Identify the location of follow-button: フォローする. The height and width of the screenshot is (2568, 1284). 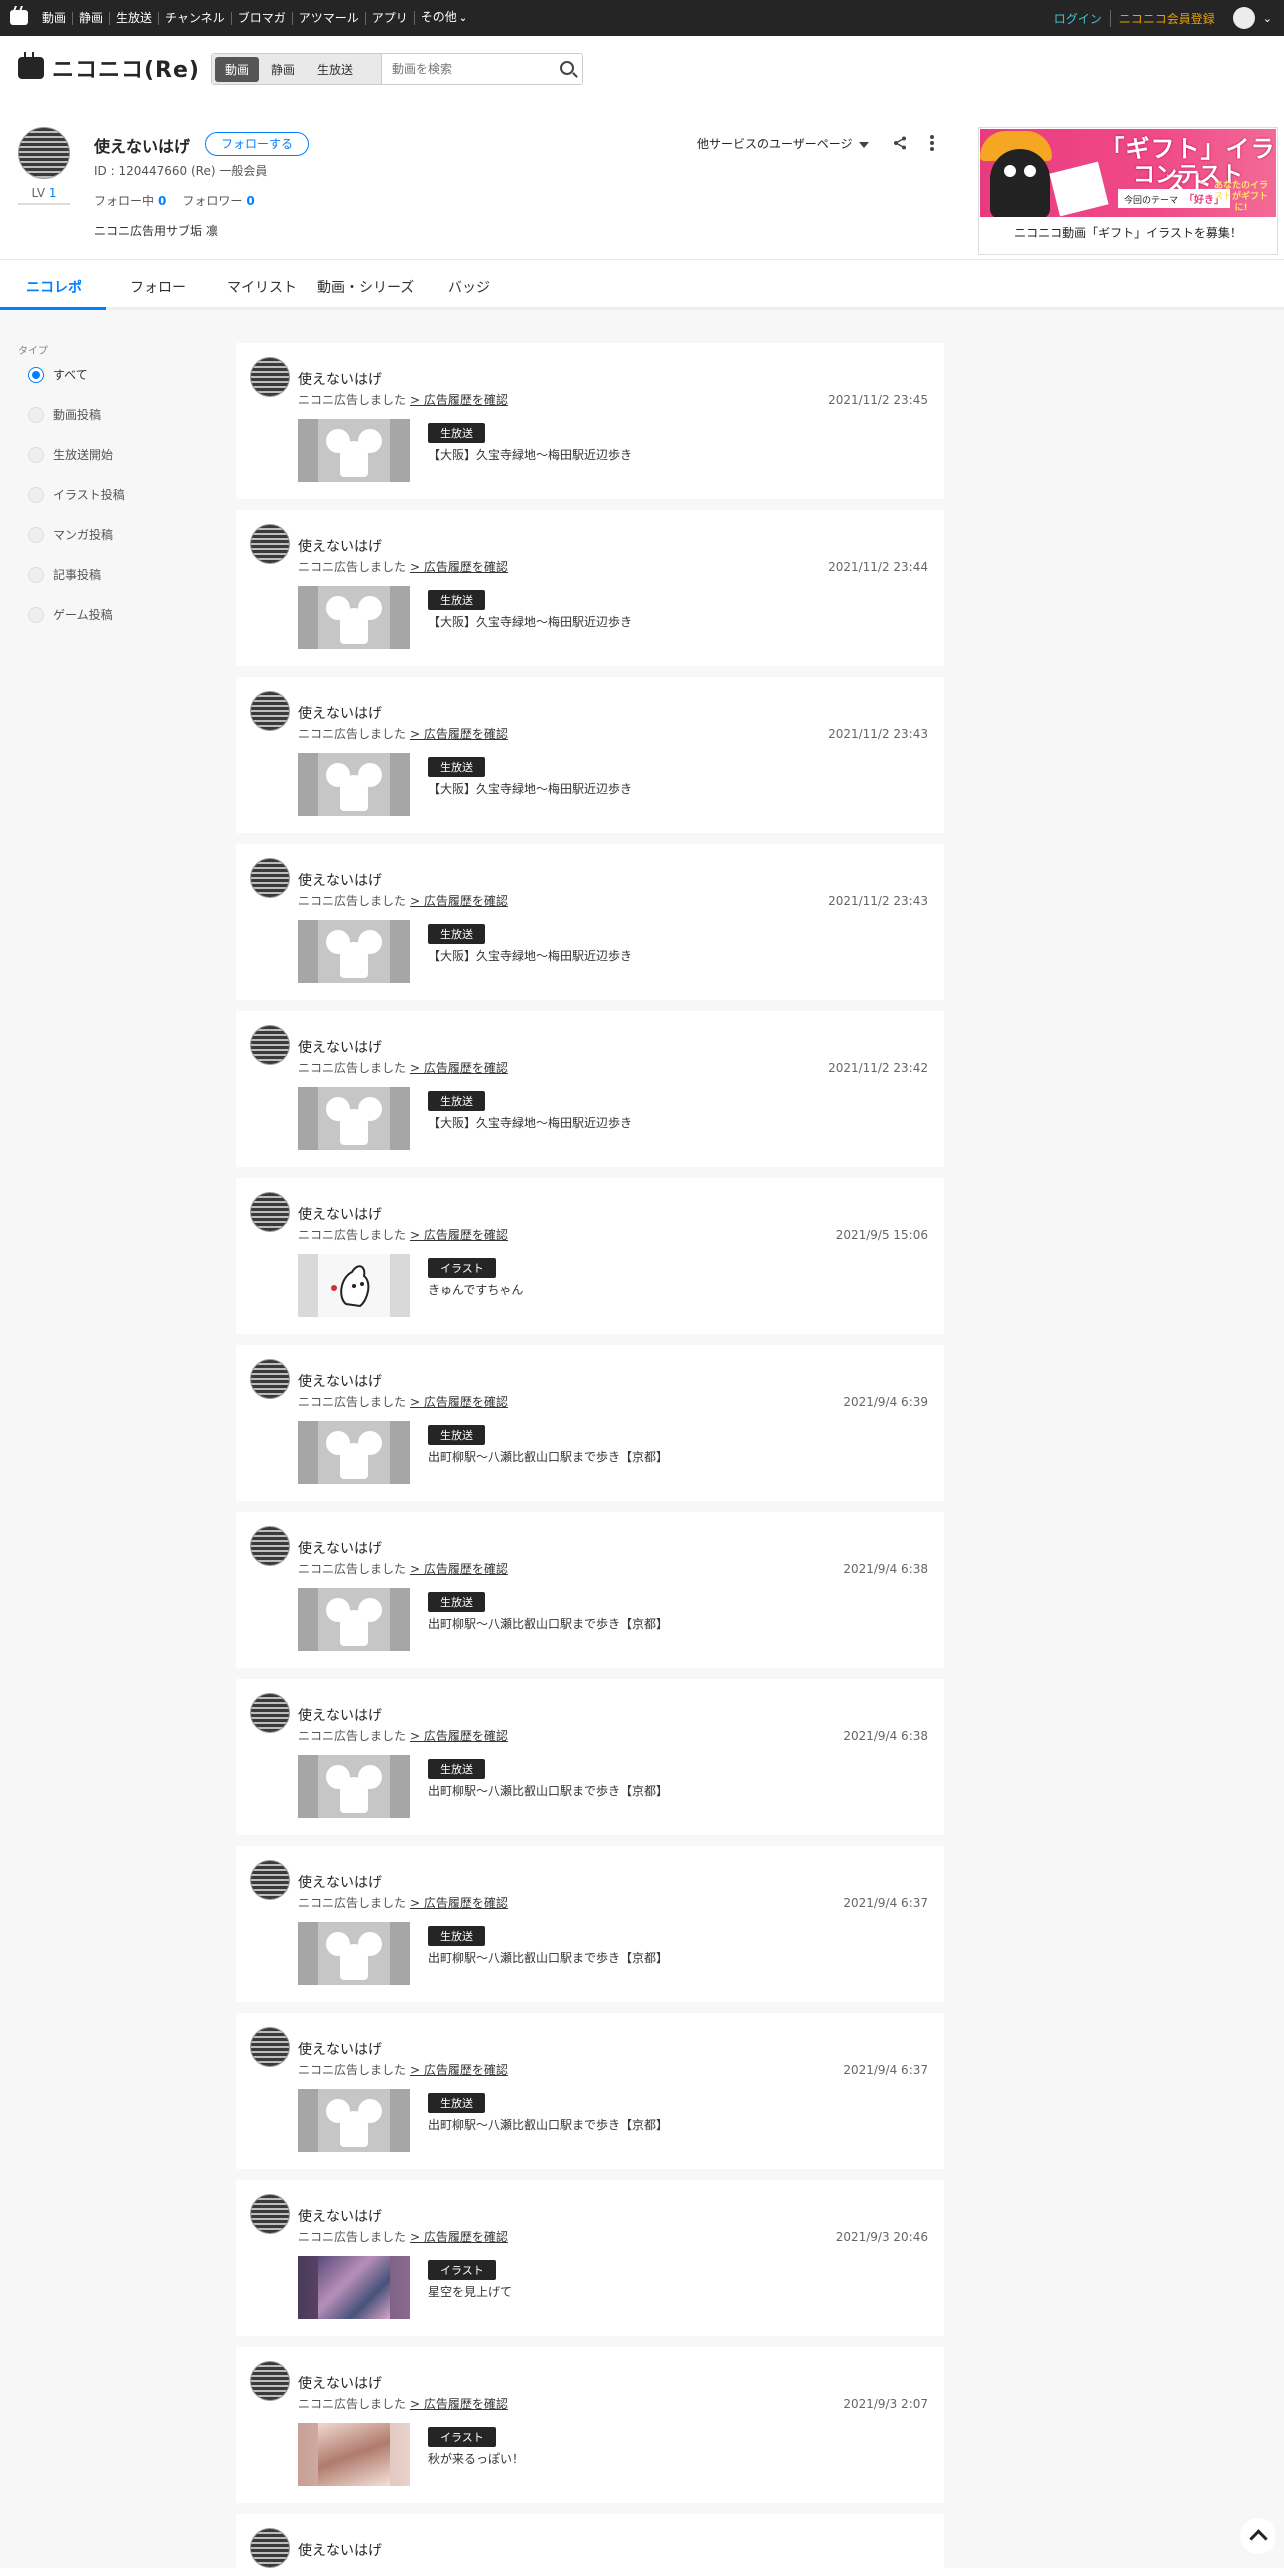
(257, 144).